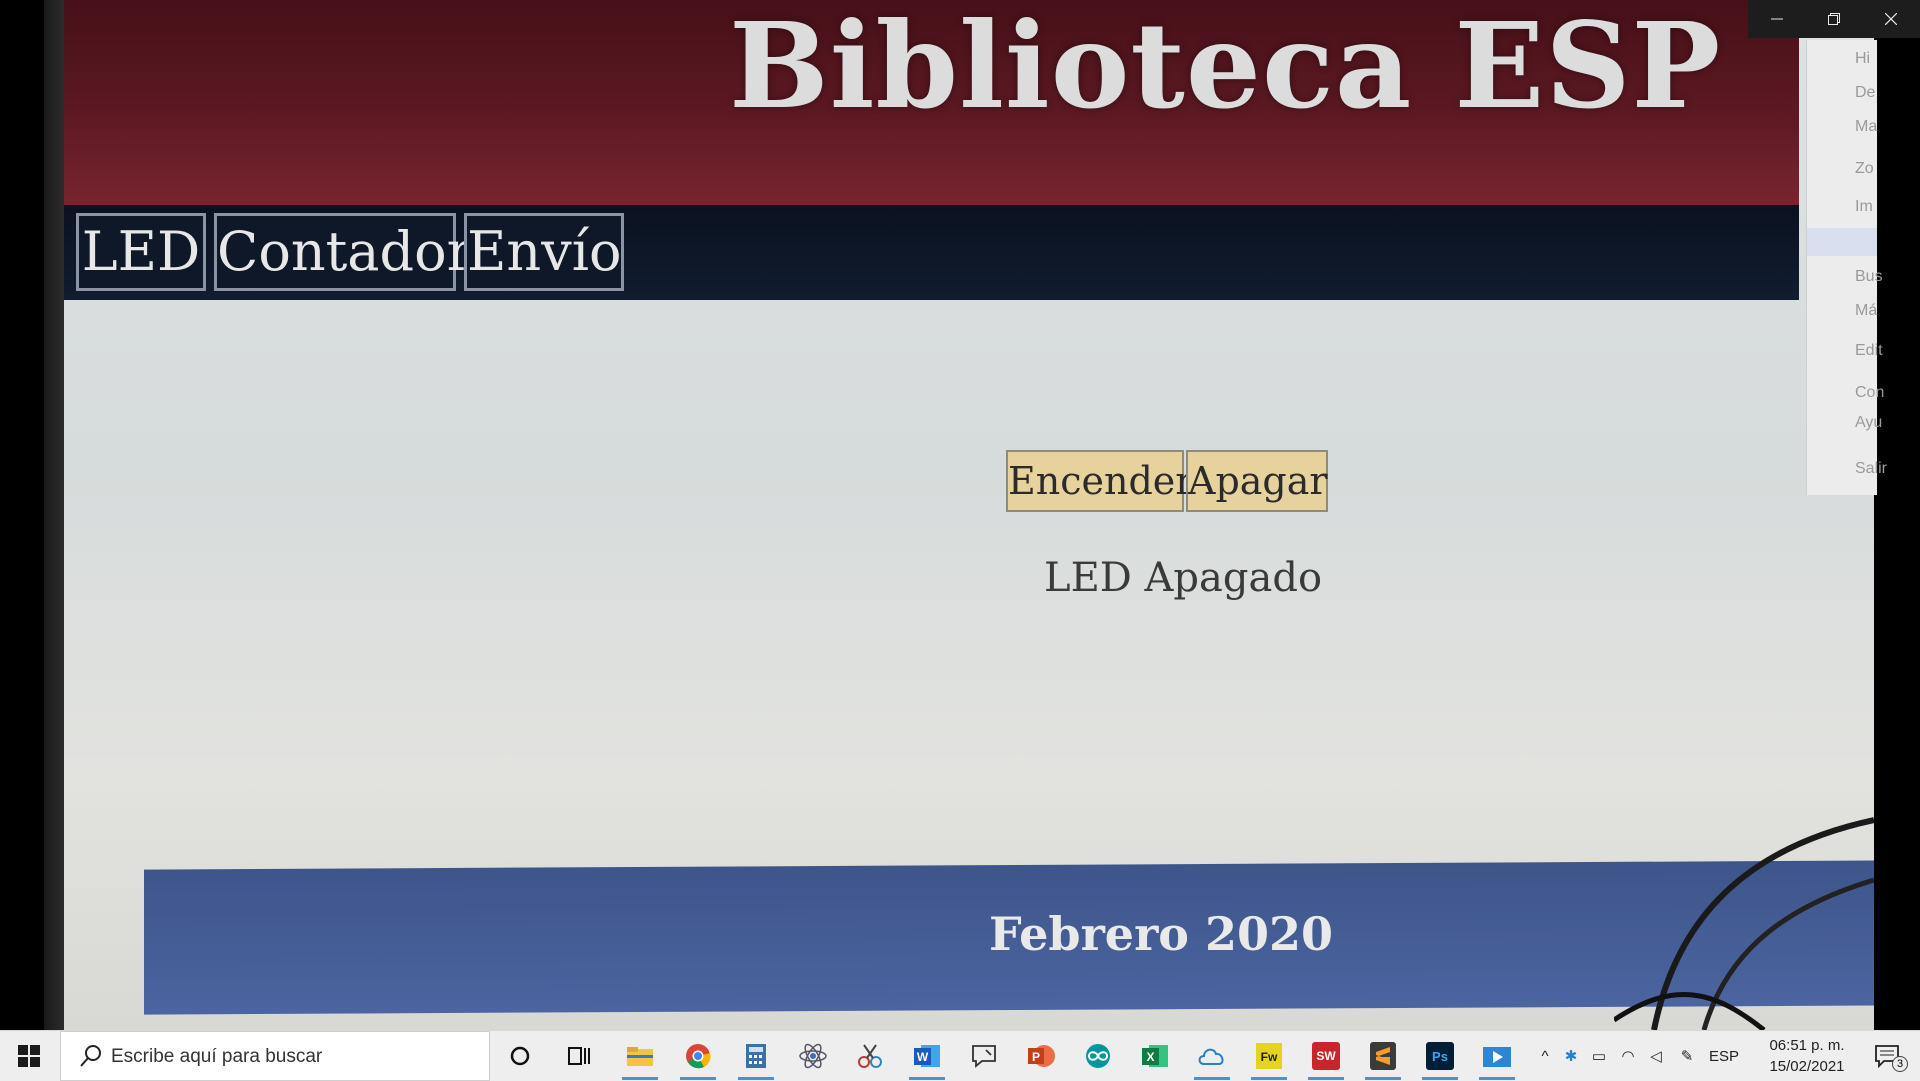 This screenshot has height=1081, width=1920. Describe the element at coordinates (1807, 1045) in the screenshot. I see `clock-time: 06:51 p. m.` at that location.